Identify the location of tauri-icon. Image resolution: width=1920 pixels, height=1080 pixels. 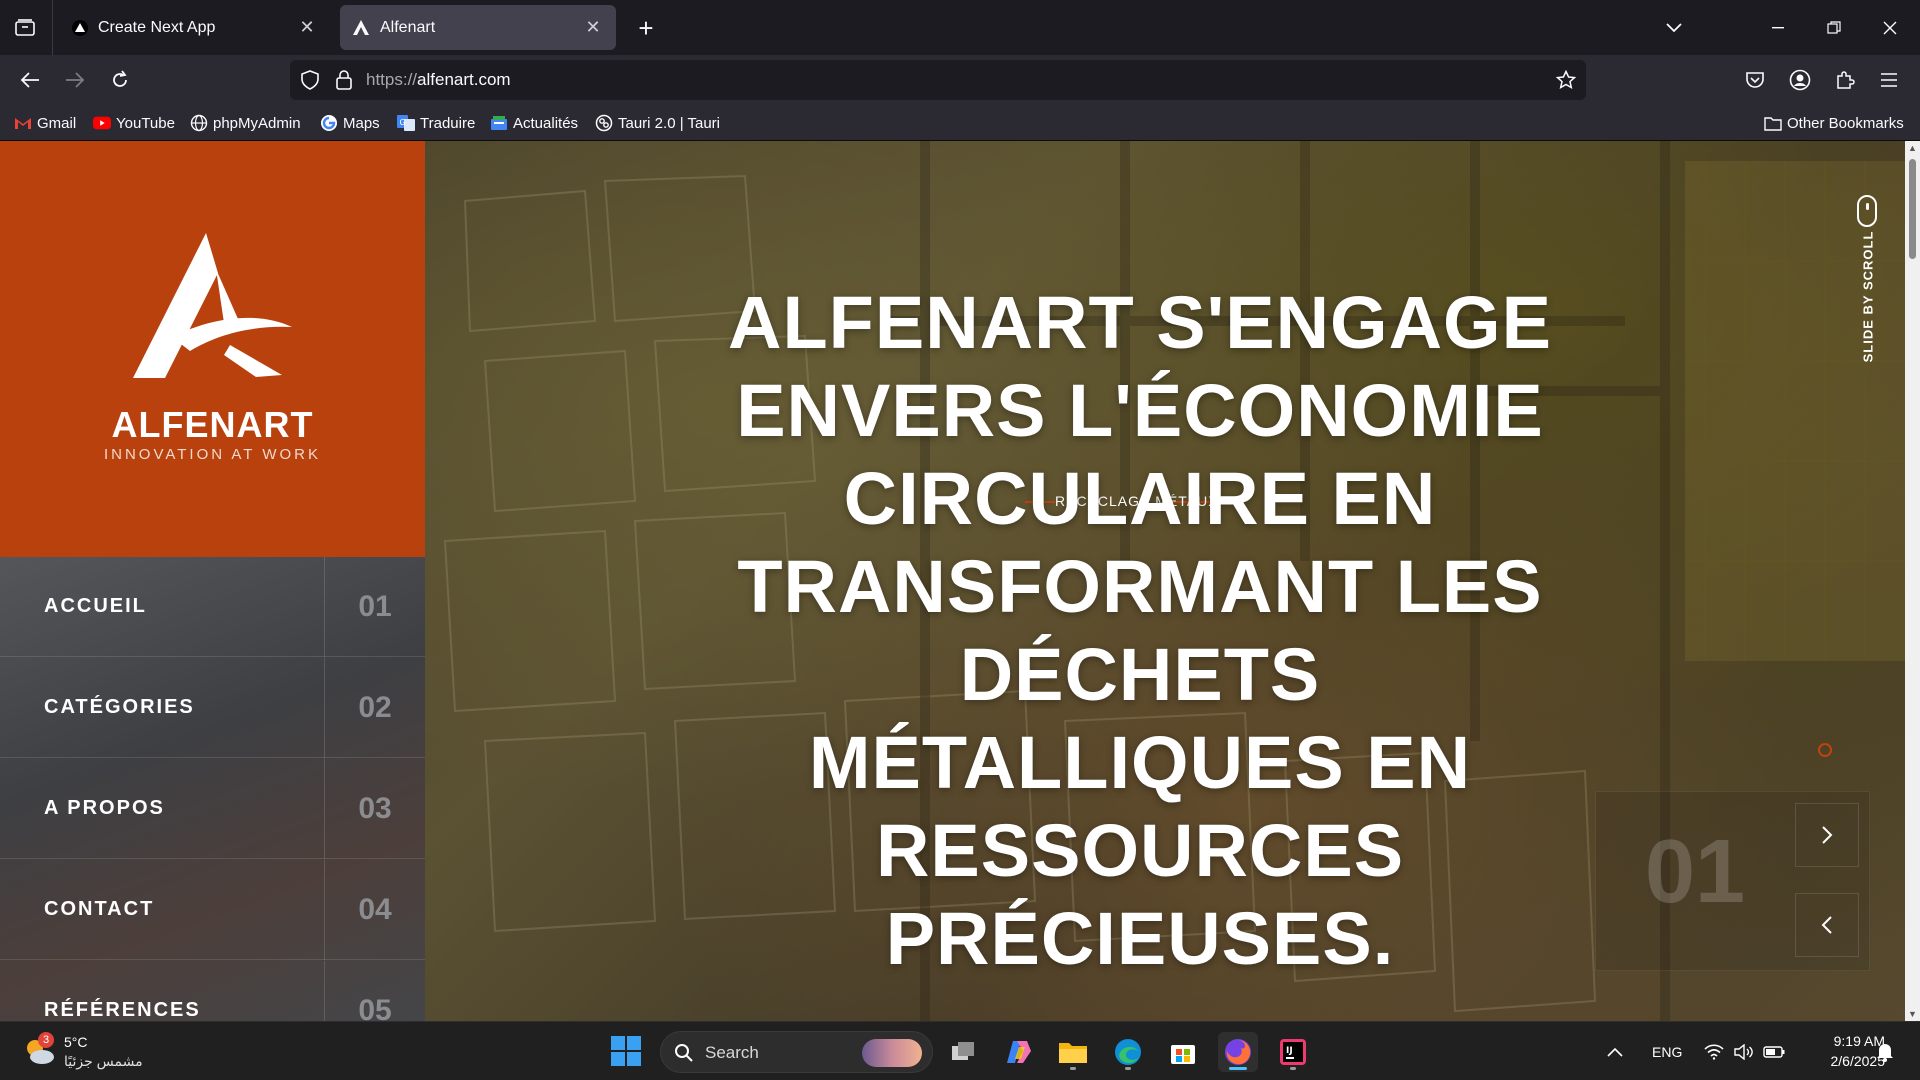
(604, 123).